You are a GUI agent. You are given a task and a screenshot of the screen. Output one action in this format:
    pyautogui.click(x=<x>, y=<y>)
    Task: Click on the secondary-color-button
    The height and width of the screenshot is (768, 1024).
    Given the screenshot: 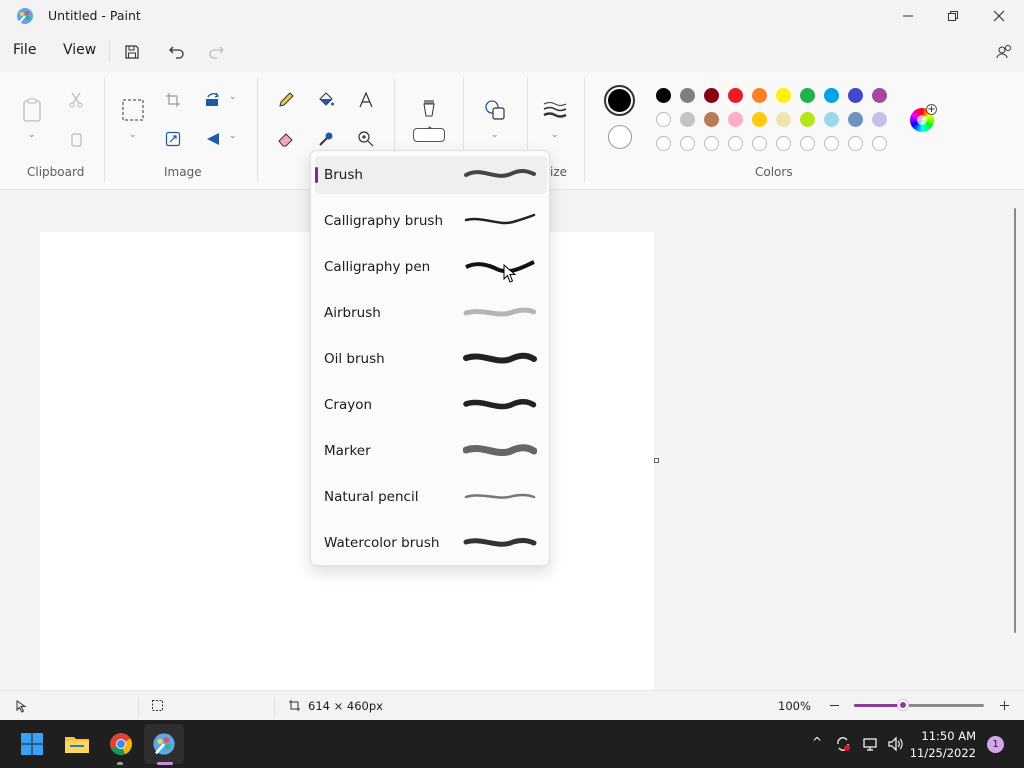 What is the action you would take?
    pyautogui.click(x=620, y=137)
    